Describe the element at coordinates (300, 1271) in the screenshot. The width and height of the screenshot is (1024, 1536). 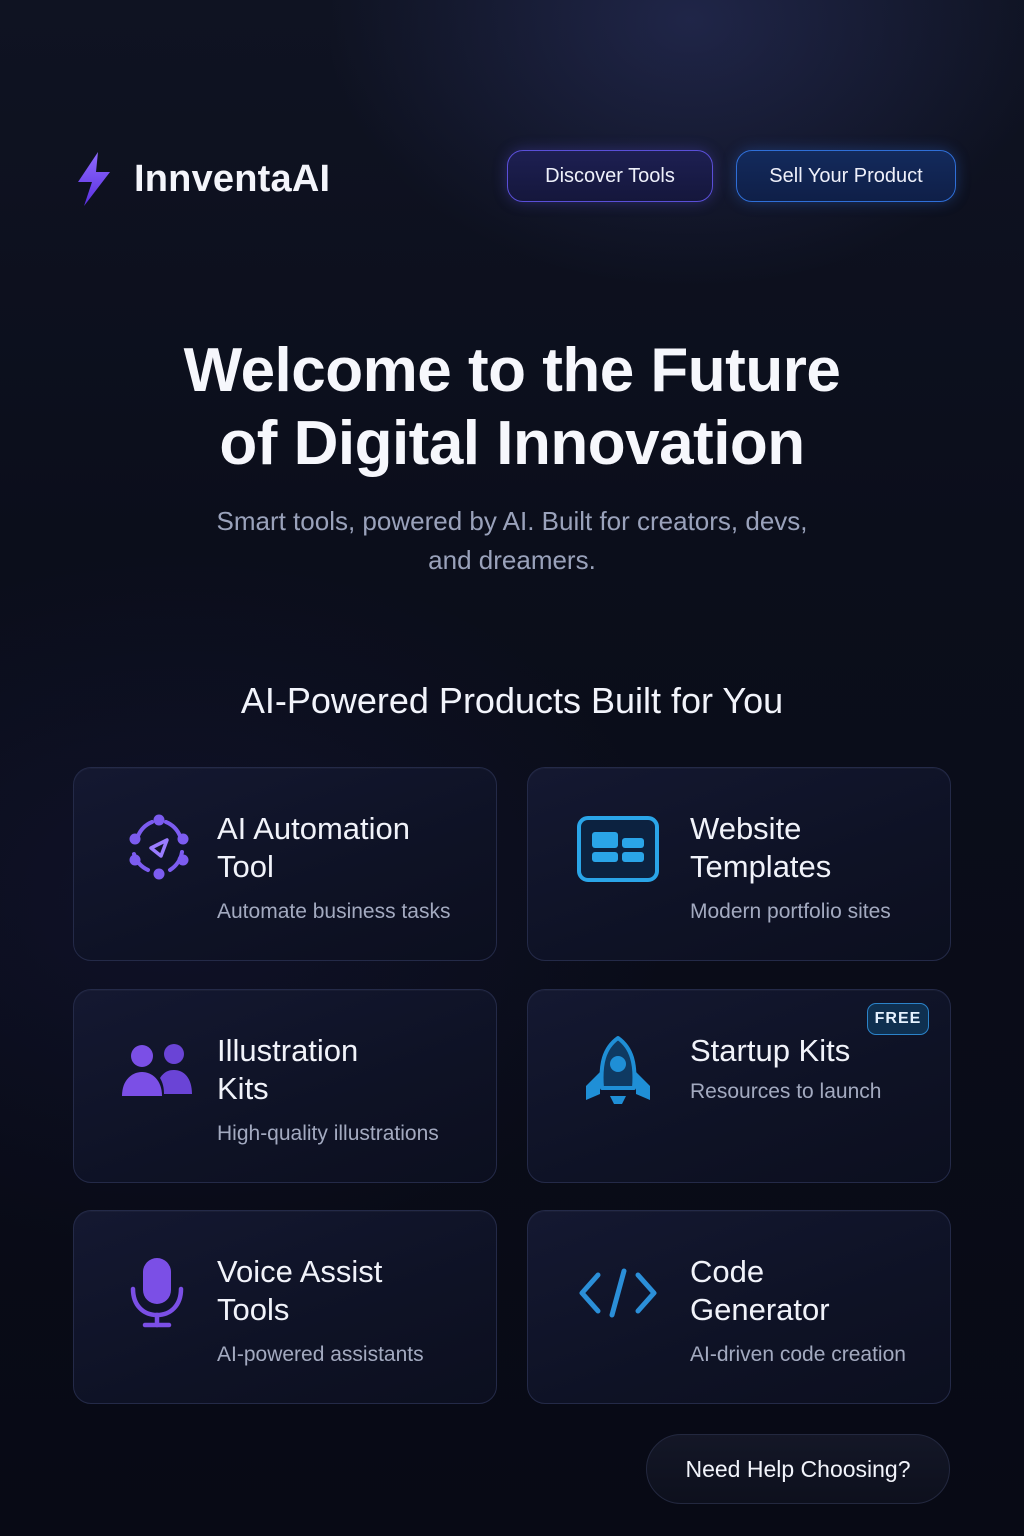
I see `card-title-line-1: Voice Assist` at that location.